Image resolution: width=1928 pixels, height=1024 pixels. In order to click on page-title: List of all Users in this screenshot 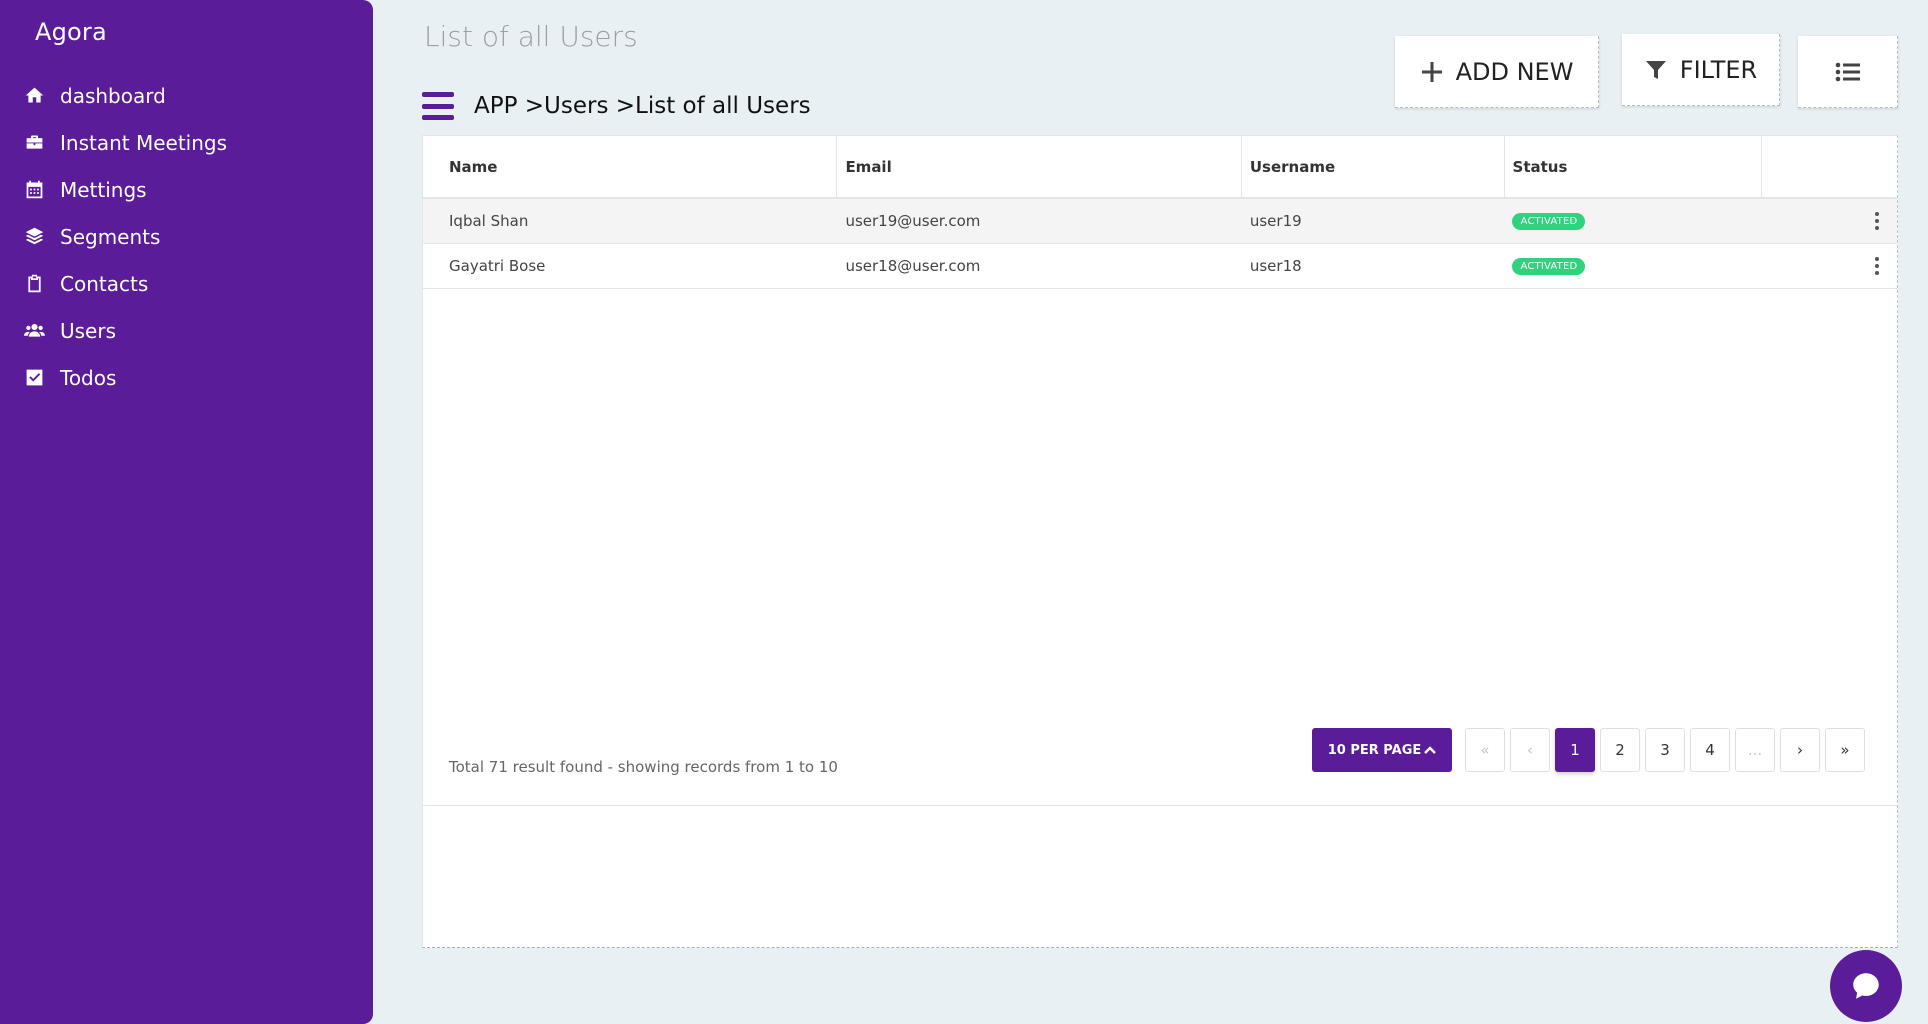, I will do `click(531, 36)`.